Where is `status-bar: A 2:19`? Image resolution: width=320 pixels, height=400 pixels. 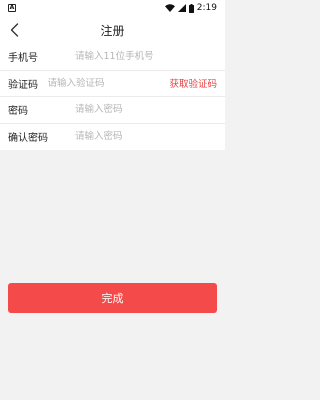 status-bar: A 2:19 is located at coordinates (112, 8).